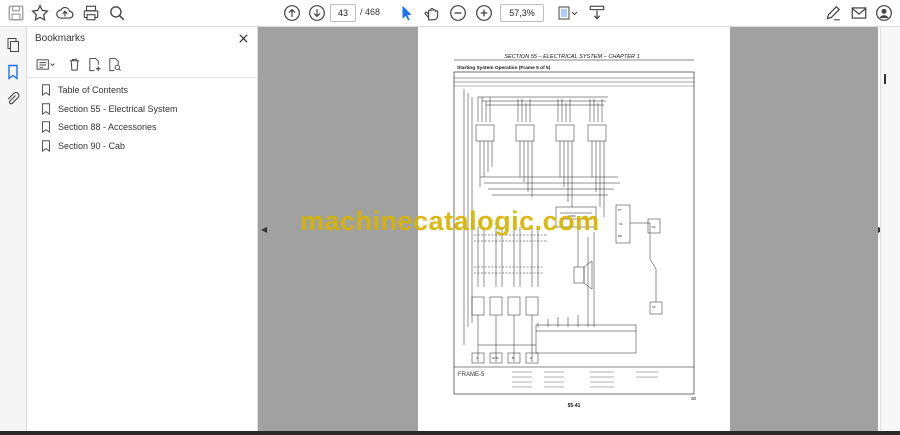 The height and width of the screenshot is (435, 900). I want to click on print-icon, so click(91, 13).